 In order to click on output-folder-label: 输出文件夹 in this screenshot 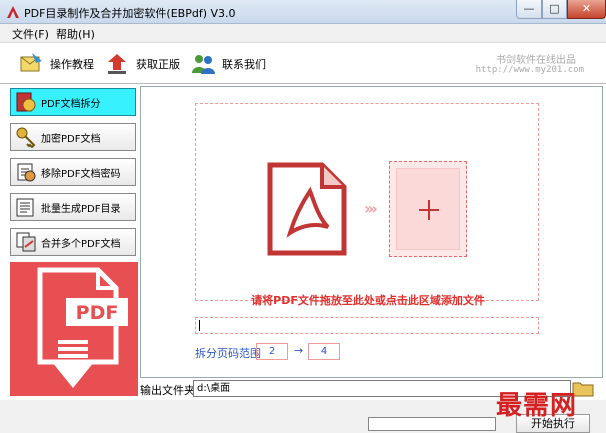, I will do `click(167, 390)`.